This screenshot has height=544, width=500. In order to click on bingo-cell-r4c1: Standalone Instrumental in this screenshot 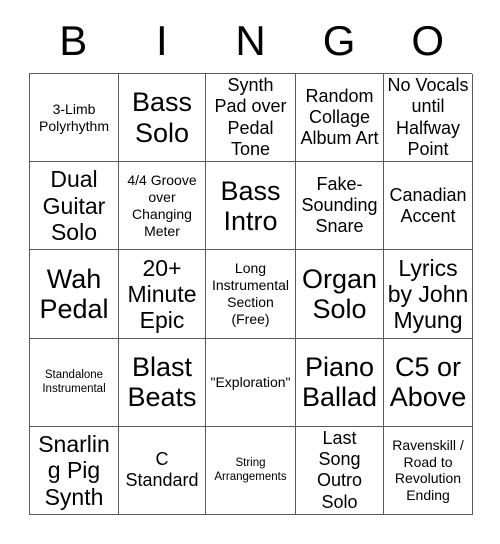, I will do `click(74, 382)`.